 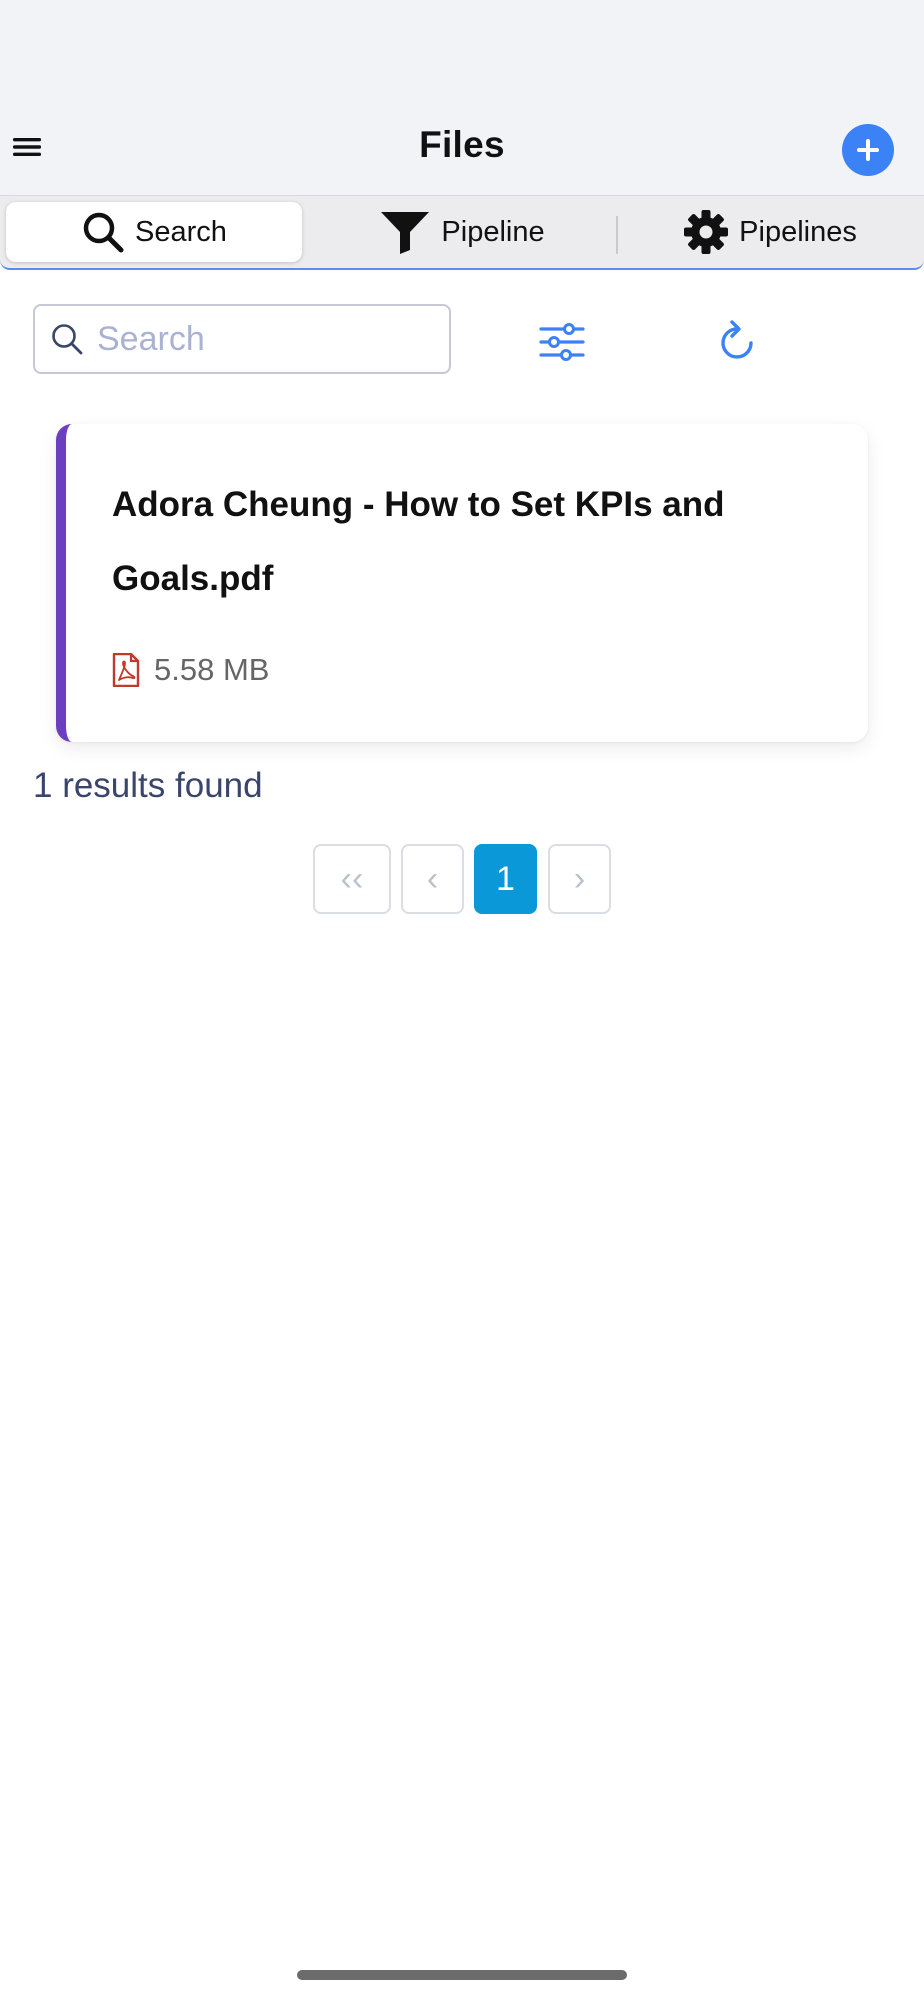 I want to click on pdf-icon, so click(x=126, y=670).